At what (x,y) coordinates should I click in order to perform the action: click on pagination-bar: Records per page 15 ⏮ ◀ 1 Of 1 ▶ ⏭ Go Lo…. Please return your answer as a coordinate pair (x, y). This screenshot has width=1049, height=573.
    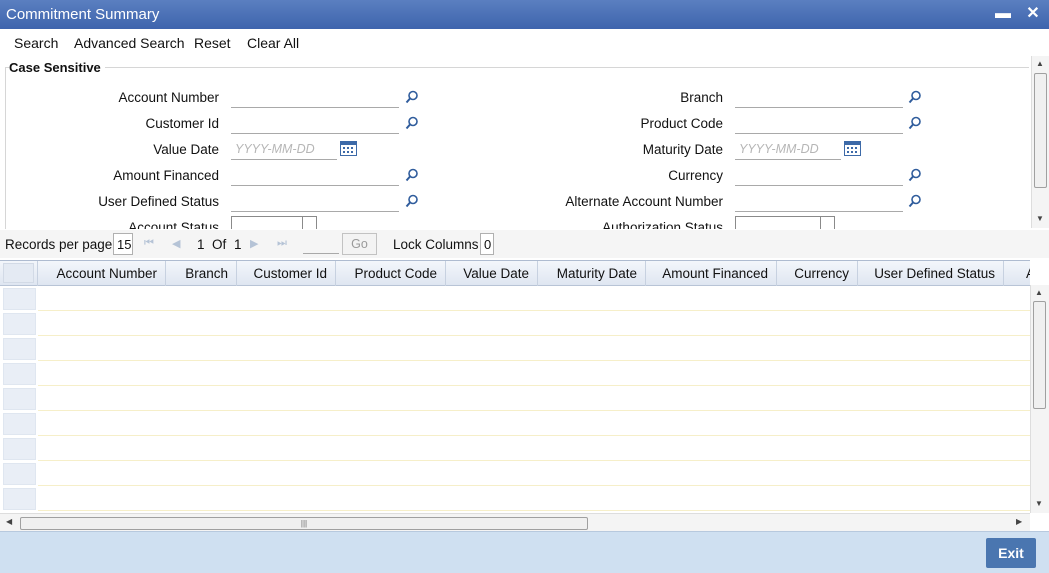
    Looking at the image, I should click on (524, 244).